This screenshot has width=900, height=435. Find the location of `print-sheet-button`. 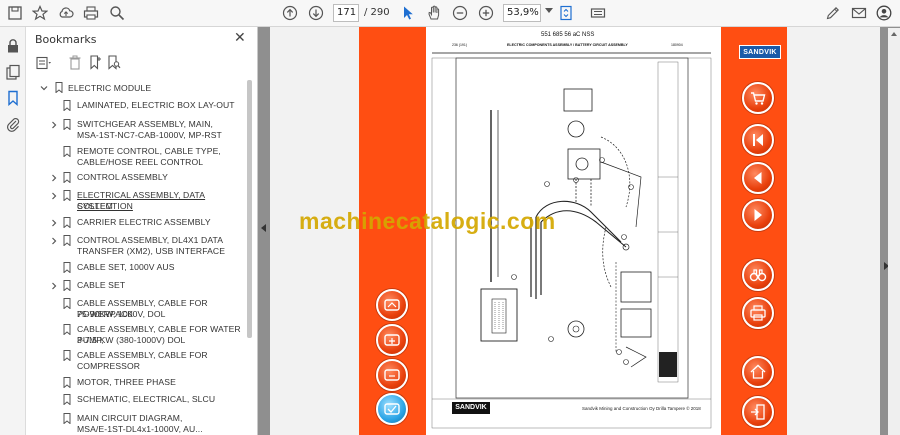

print-sheet-button is located at coordinates (758, 313).